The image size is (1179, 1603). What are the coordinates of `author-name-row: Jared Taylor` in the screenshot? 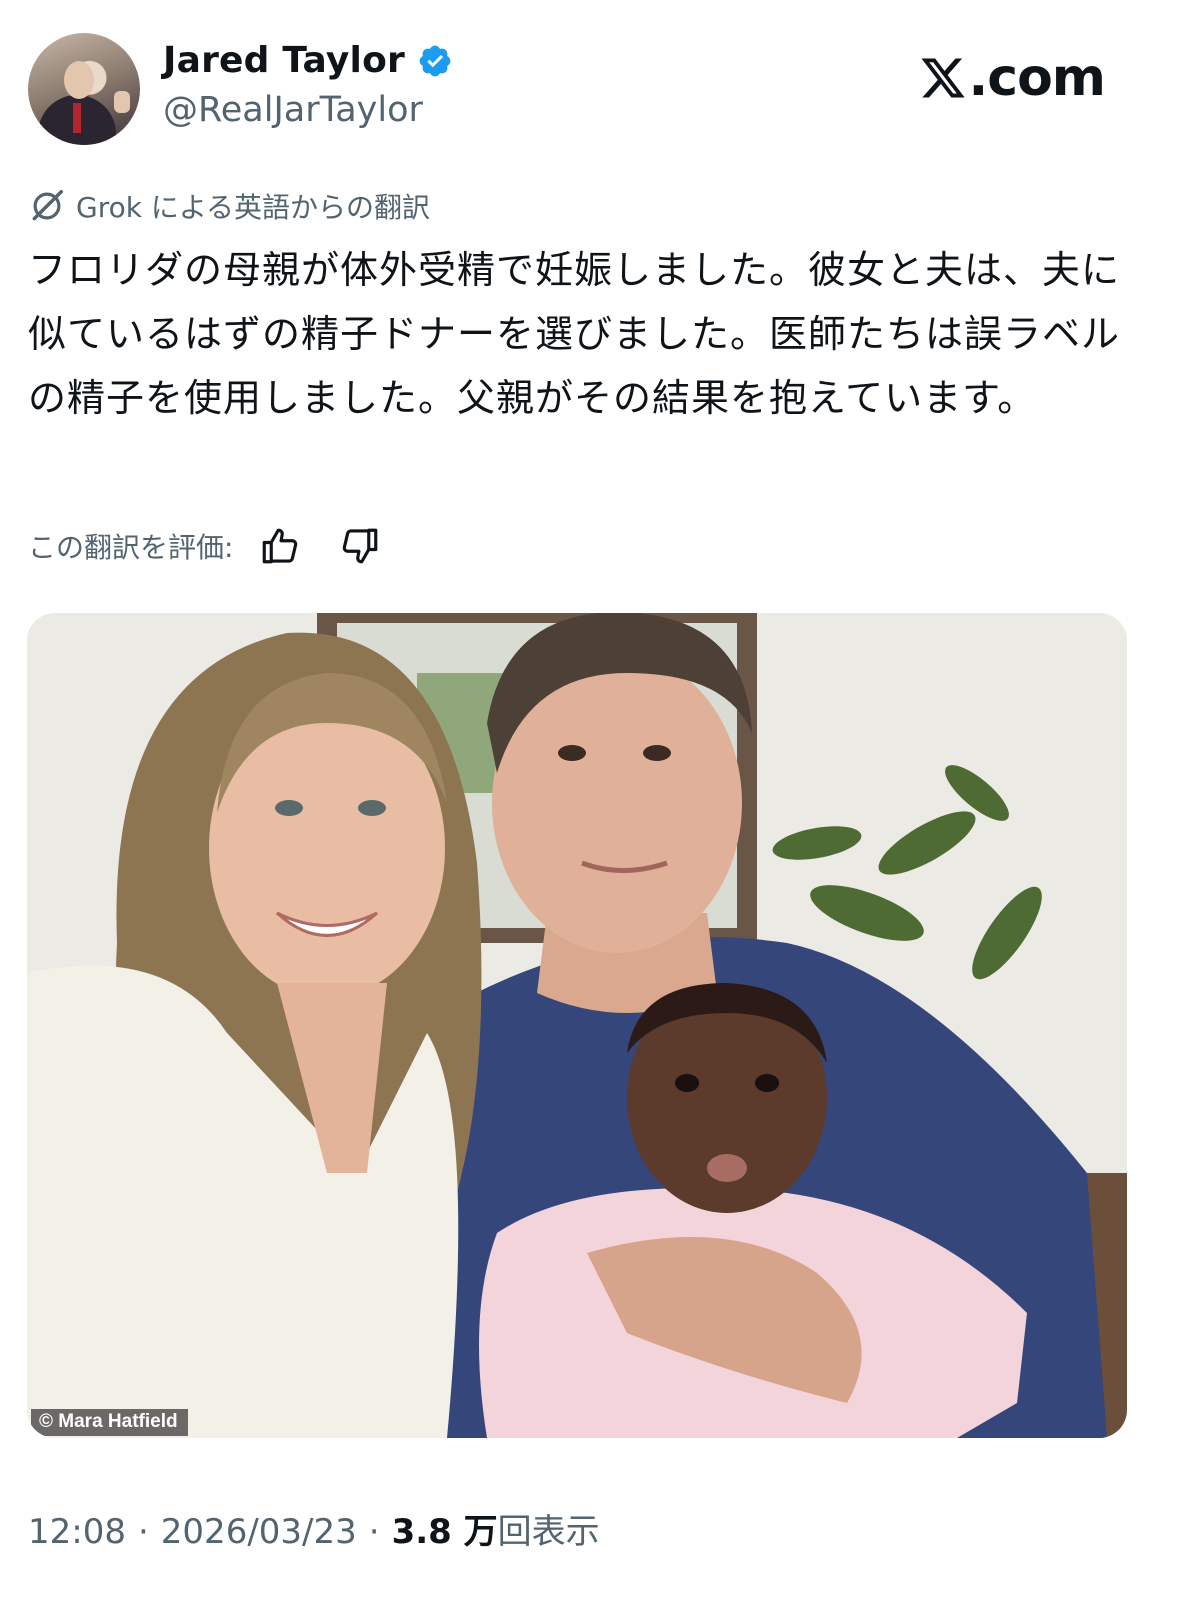 It's located at (308, 60).